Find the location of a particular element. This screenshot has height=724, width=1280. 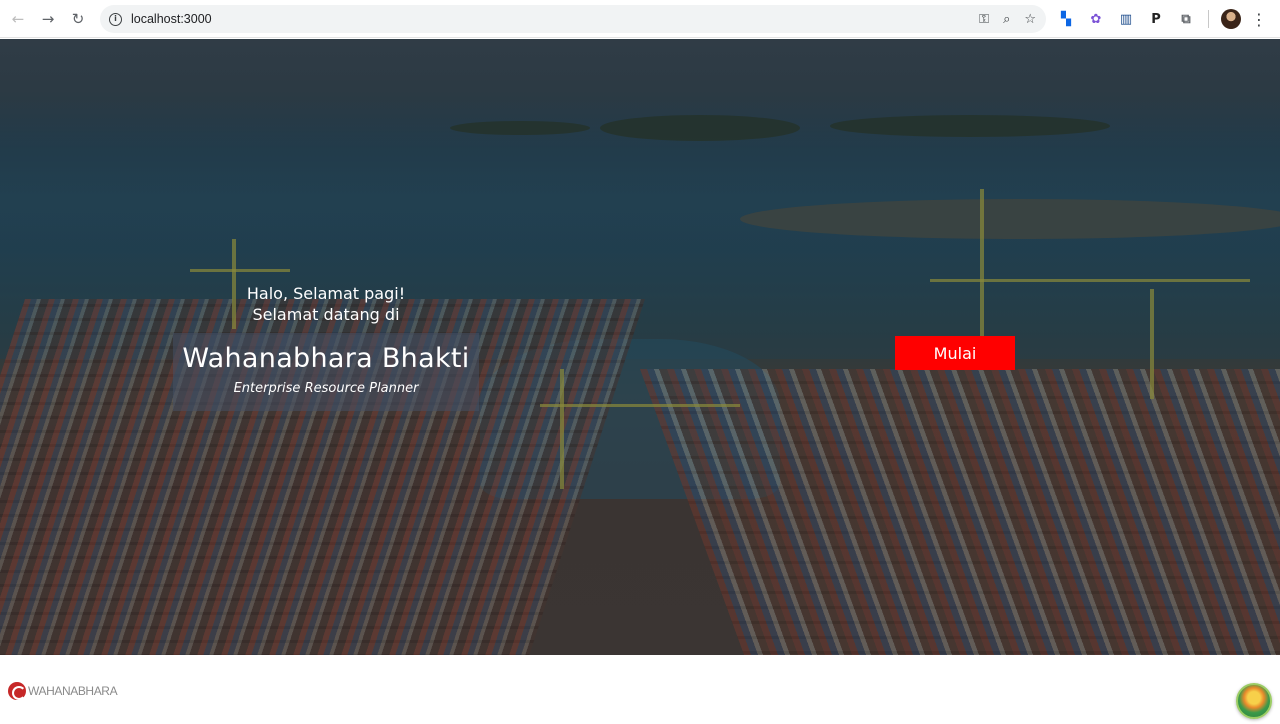

multi-extension-icon: ✿ is located at coordinates (1096, 19).